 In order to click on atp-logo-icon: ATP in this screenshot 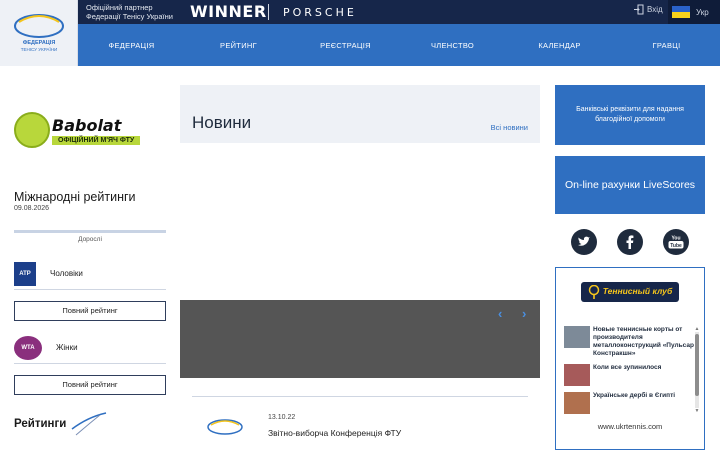, I will do `click(25, 273)`.